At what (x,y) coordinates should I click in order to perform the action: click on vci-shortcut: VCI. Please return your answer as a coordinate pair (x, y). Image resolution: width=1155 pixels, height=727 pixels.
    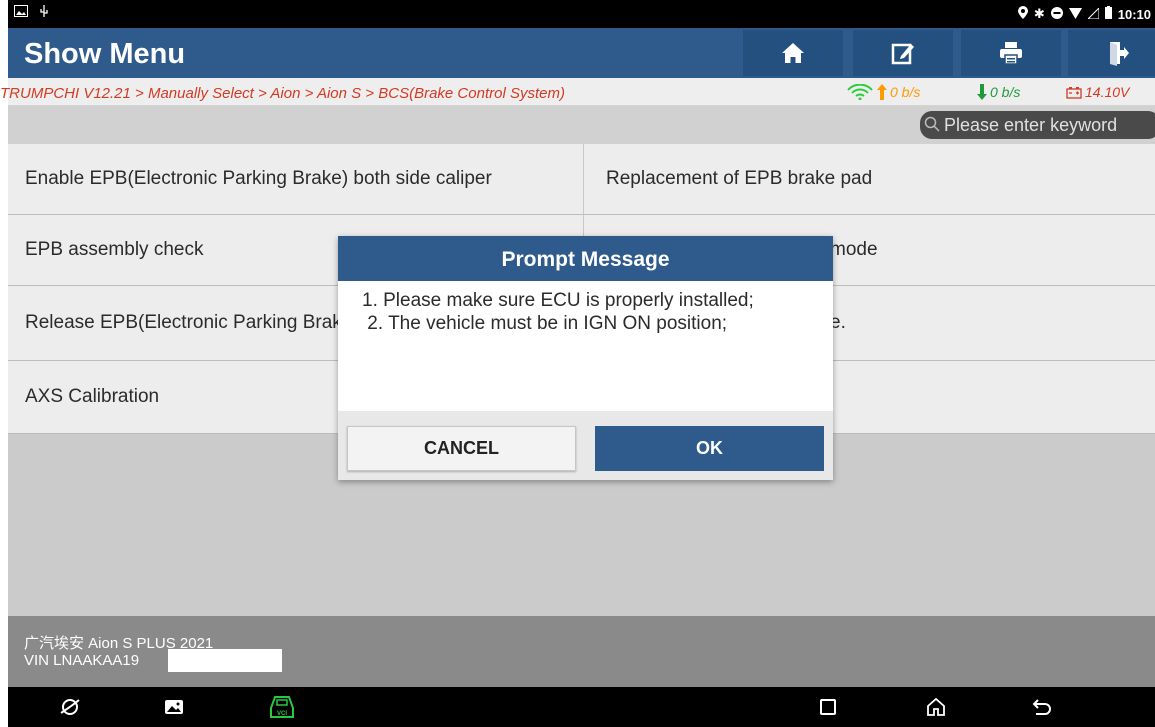
    Looking at the image, I should click on (282, 707).